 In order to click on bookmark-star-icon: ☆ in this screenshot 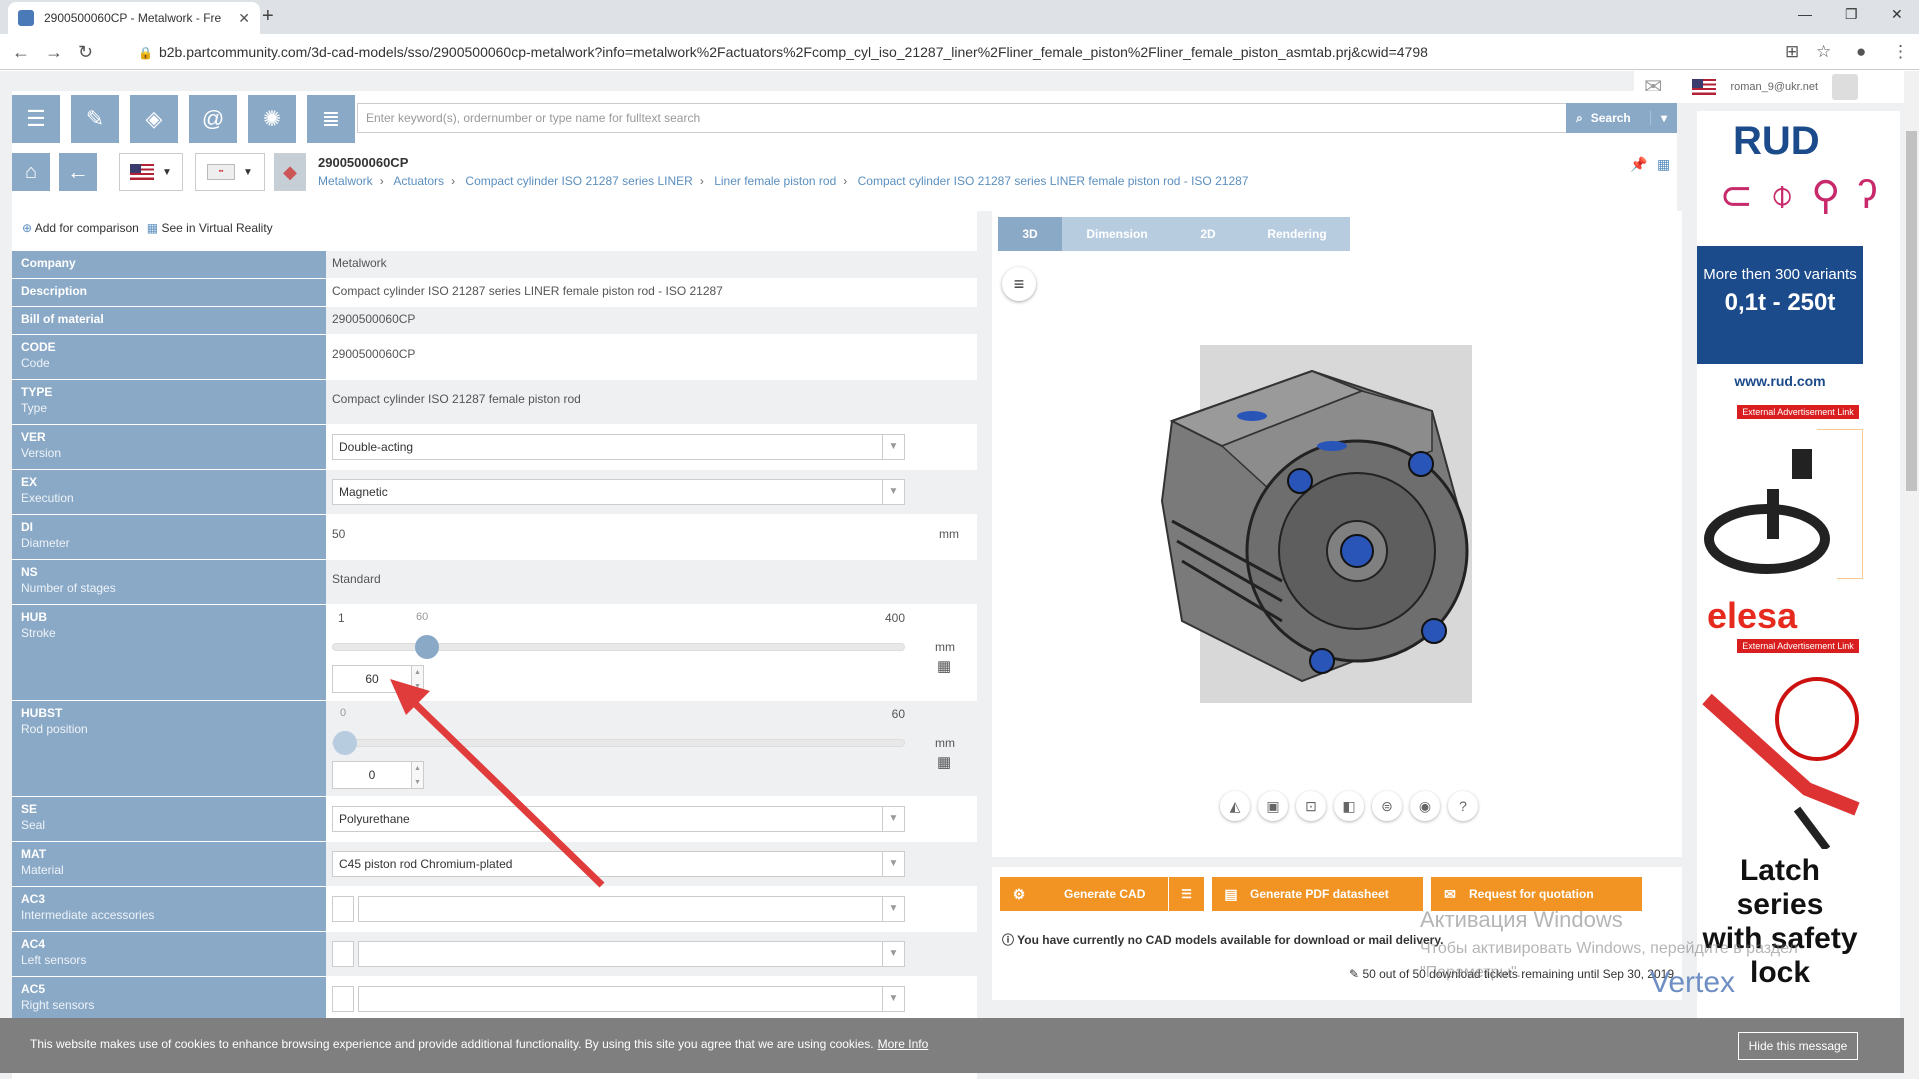, I will do `click(1823, 52)`.